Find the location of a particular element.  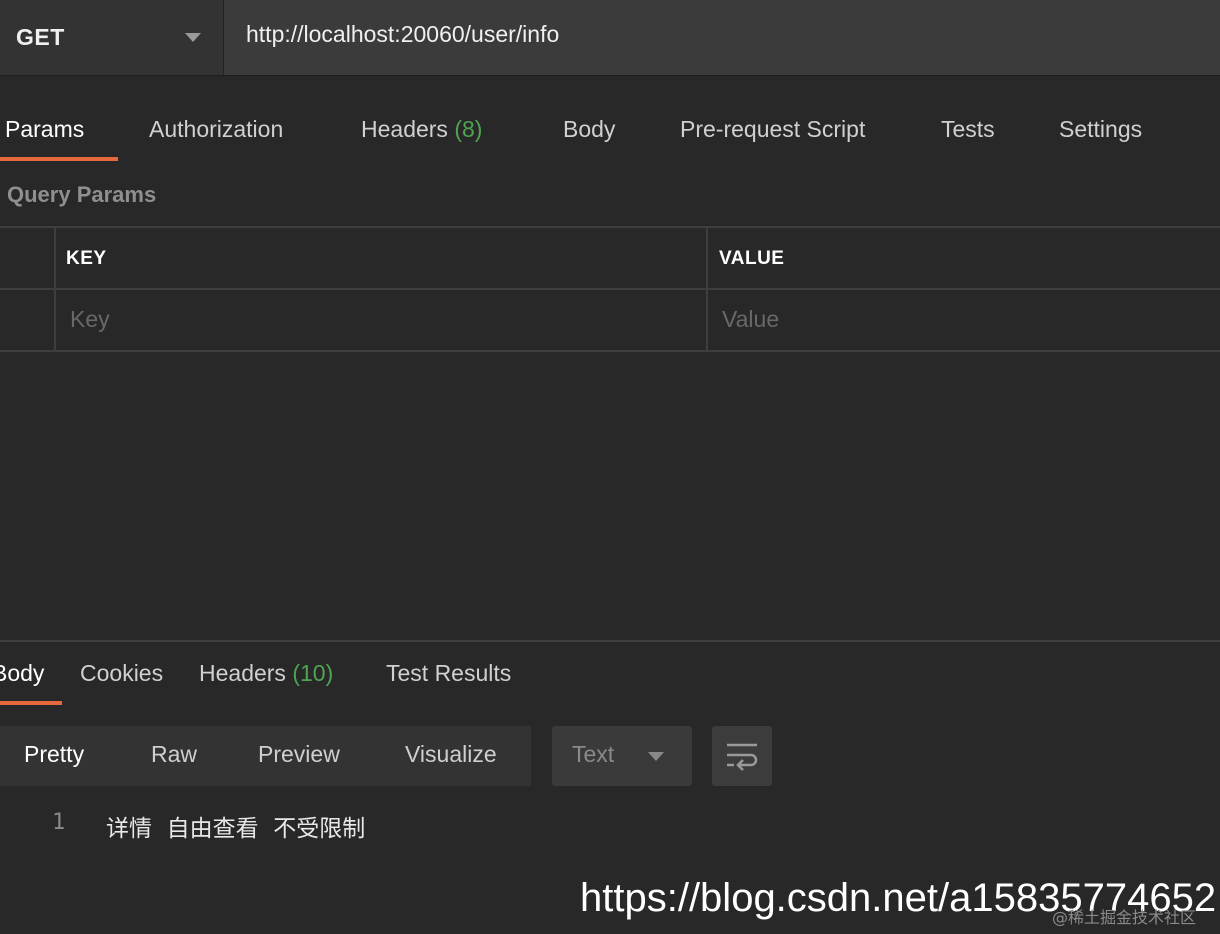

response-tab-headers-count: (10) is located at coordinates (313, 673).